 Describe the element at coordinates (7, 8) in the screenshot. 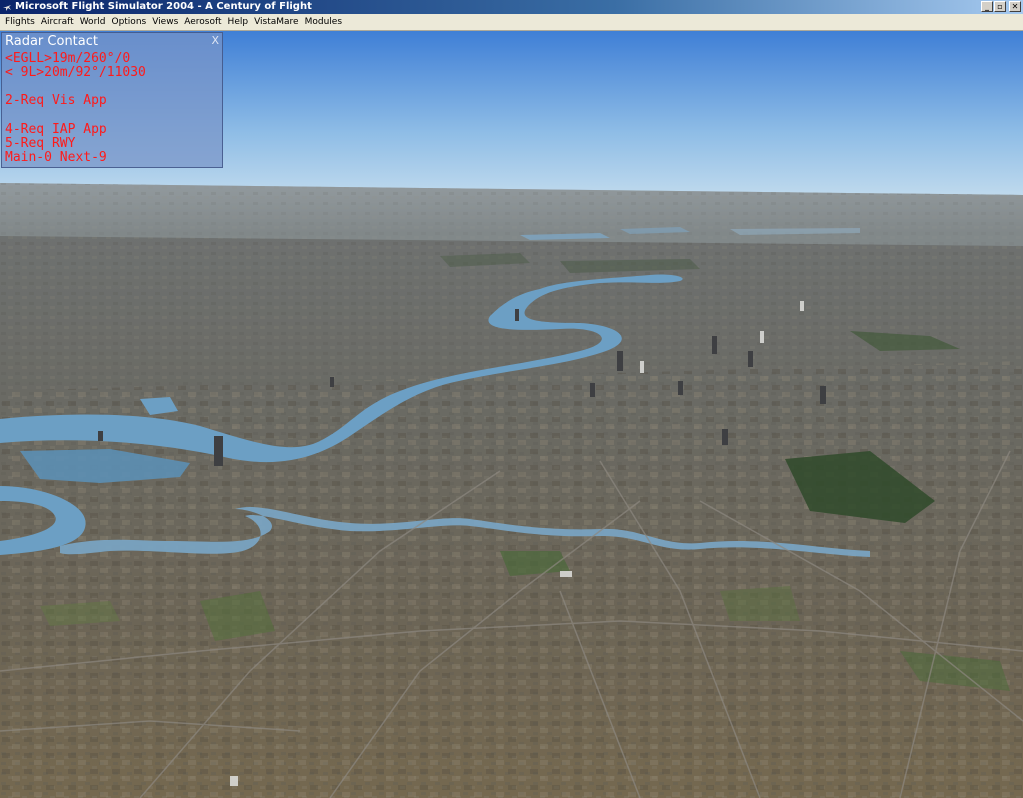

I see `flight-simulator-app-icon` at that location.